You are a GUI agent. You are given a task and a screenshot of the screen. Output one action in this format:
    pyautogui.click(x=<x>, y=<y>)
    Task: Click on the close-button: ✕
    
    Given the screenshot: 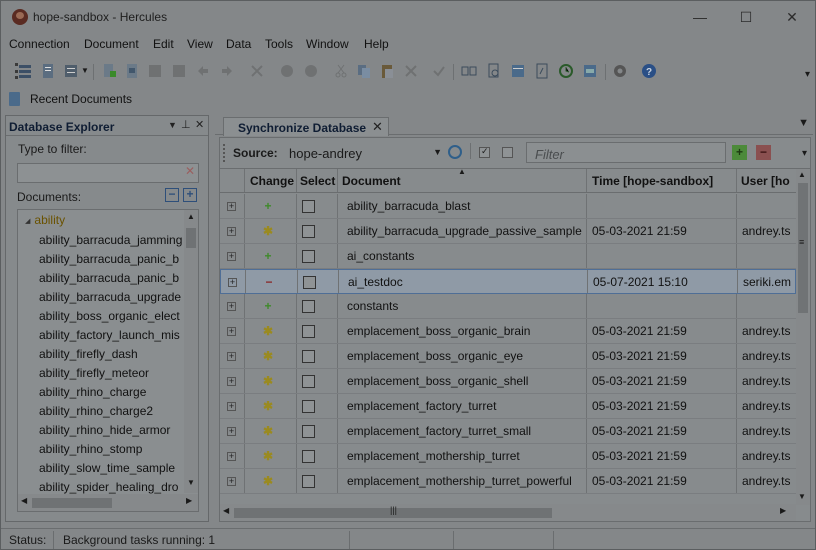 What is the action you would take?
    pyautogui.click(x=792, y=17)
    